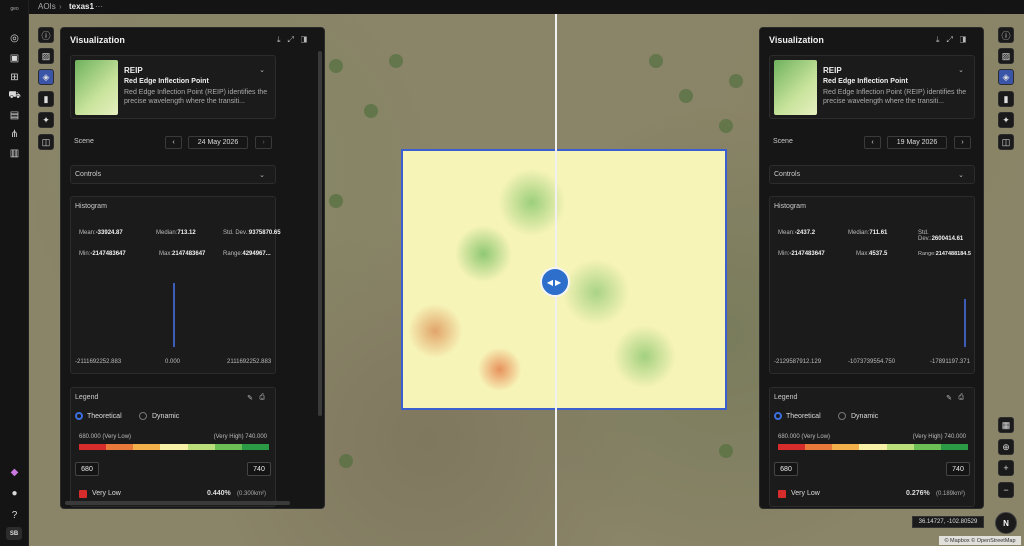 The height and width of the screenshot is (546, 1024). What do you see at coordinates (980, 540) in the screenshot?
I see `map-attribution: © Mapbox © OpenStreetMap` at bounding box center [980, 540].